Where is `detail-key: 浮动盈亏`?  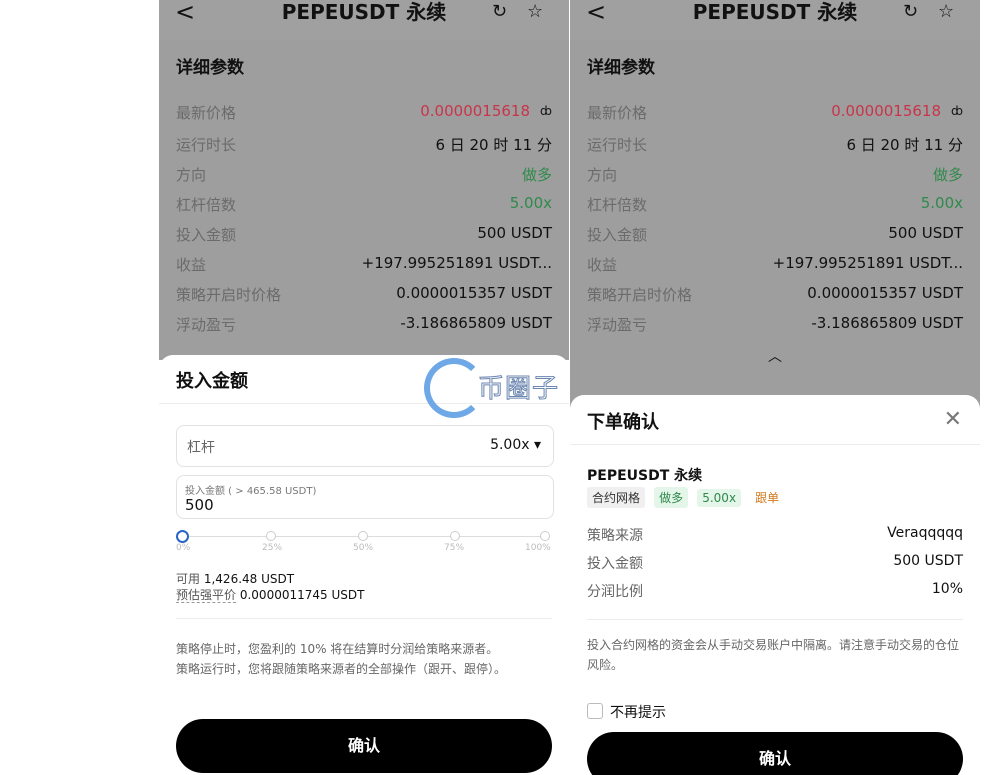 detail-key: 浮动盈亏 is located at coordinates (206, 325).